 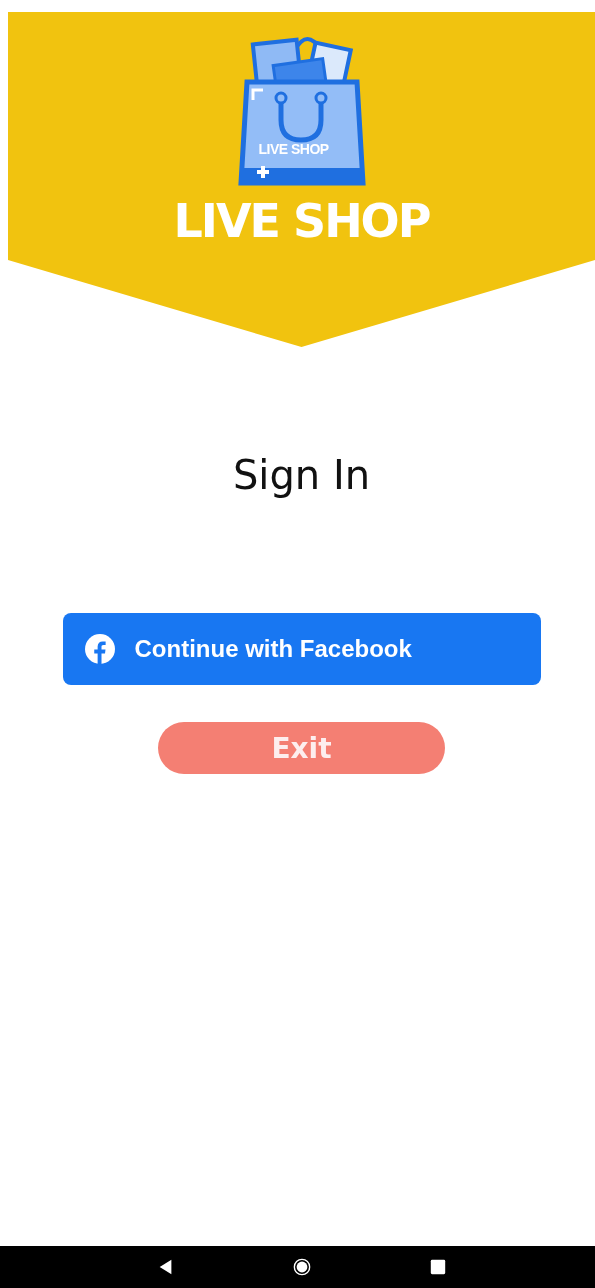 What do you see at coordinates (301, 748) in the screenshot?
I see `exit-button: Exit` at bounding box center [301, 748].